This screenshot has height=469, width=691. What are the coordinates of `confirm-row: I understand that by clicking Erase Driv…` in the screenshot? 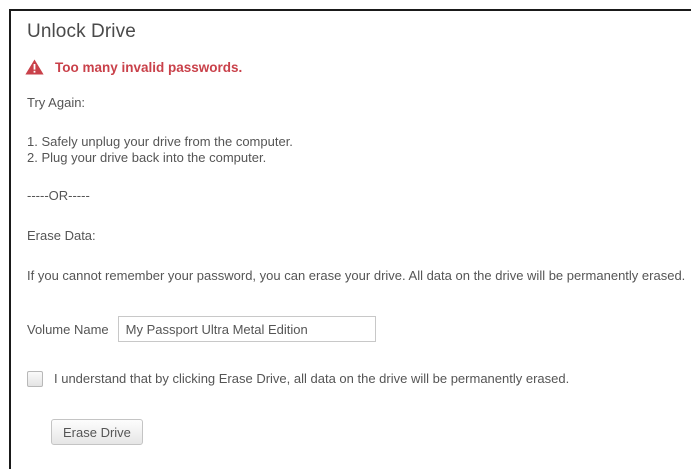 It's located at (350, 378).